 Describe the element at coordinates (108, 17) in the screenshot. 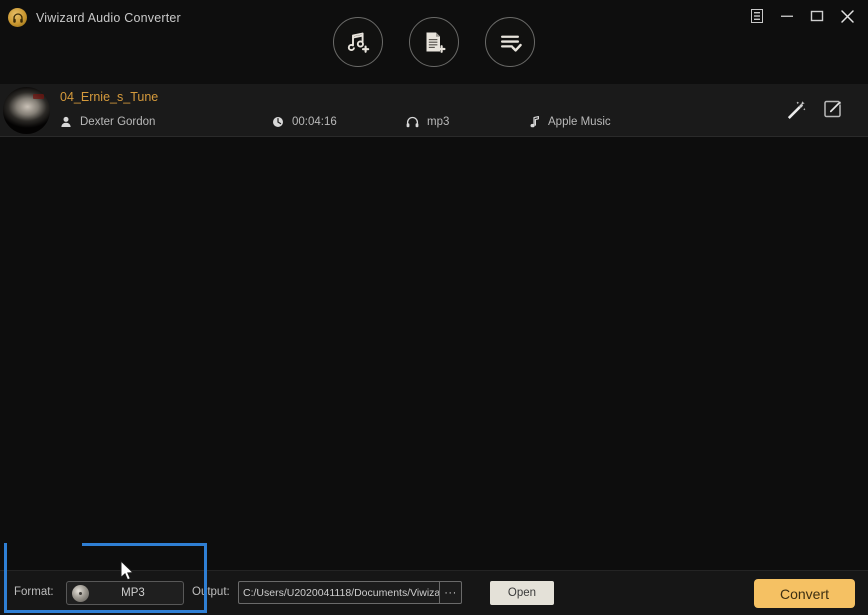

I see `app-title: Viwizard Audio Converter` at that location.